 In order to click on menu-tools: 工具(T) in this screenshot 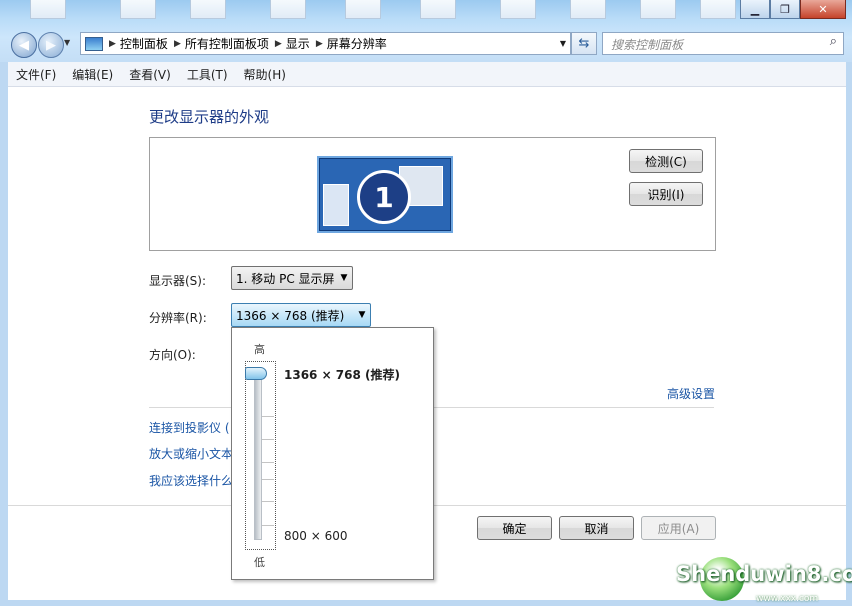, I will do `click(207, 74)`.